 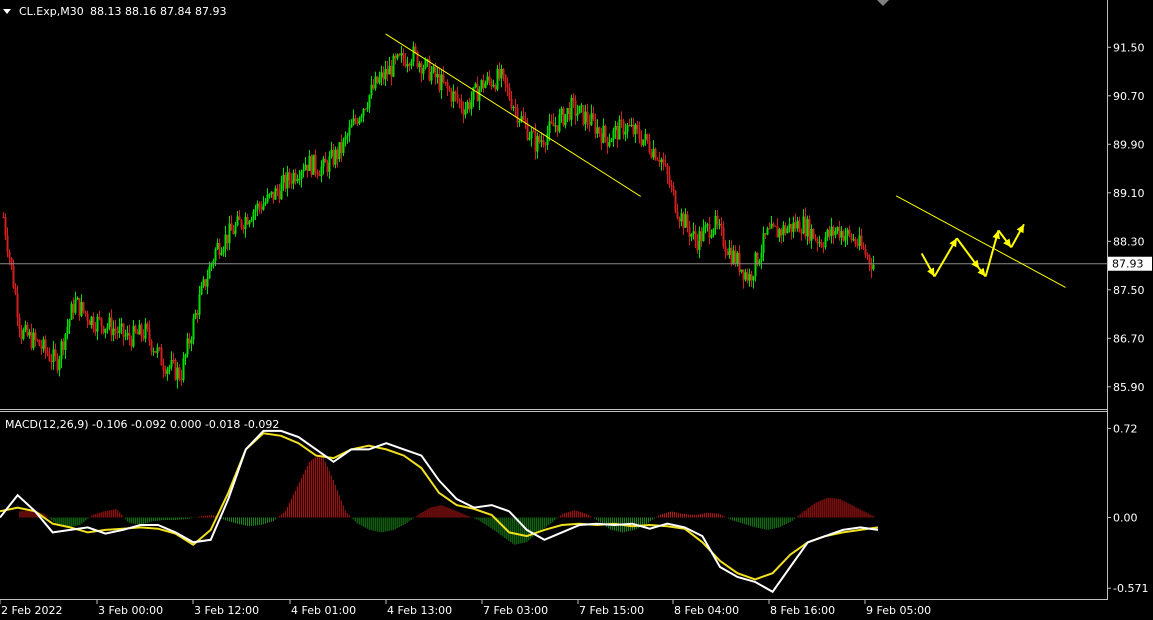 What do you see at coordinates (31, 610) in the screenshot?
I see `time-axis-label: 2 Feb 2022` at bounding box center [31, 610].